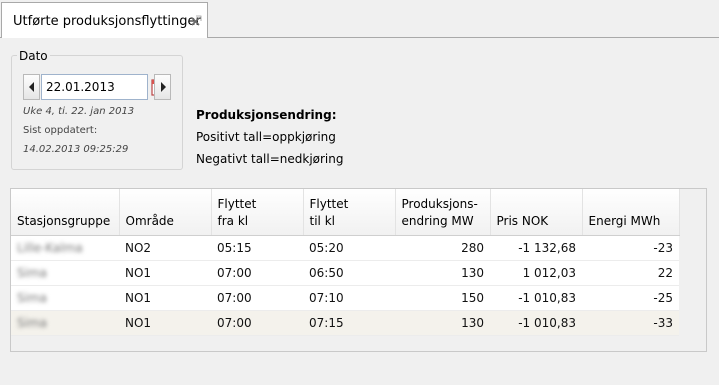 Image resolution: width=719 pixels, height=385 pixels. Describe the element at coordinates (196, 21) in the screenshot. I see `close-icon` at that location.